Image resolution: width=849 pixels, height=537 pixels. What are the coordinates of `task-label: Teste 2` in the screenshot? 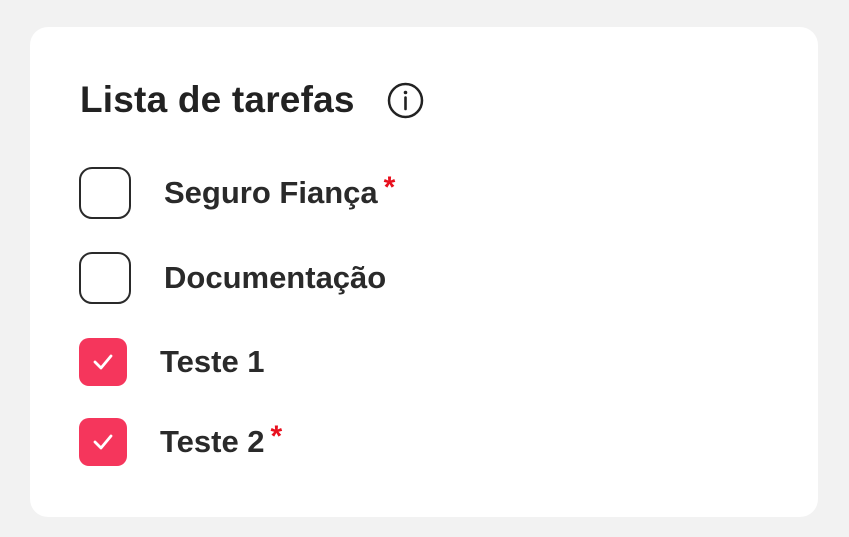 It's located at (212, 441).